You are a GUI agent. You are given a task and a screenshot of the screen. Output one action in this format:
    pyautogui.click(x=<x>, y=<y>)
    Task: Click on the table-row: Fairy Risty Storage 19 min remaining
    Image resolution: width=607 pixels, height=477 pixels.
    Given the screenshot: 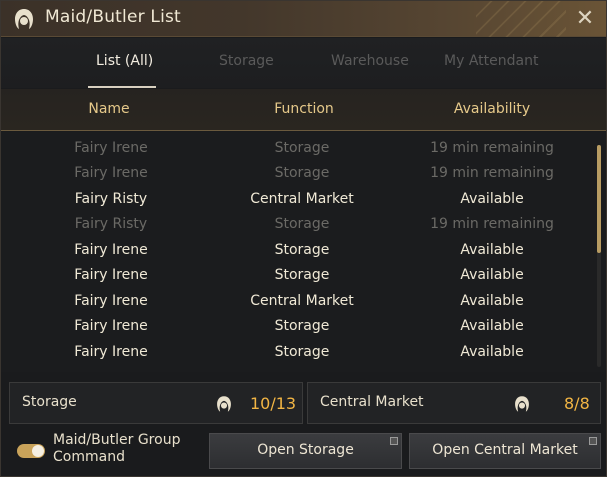 What is the action you would take?
    pyautogui.click(x=298, y=224)
    